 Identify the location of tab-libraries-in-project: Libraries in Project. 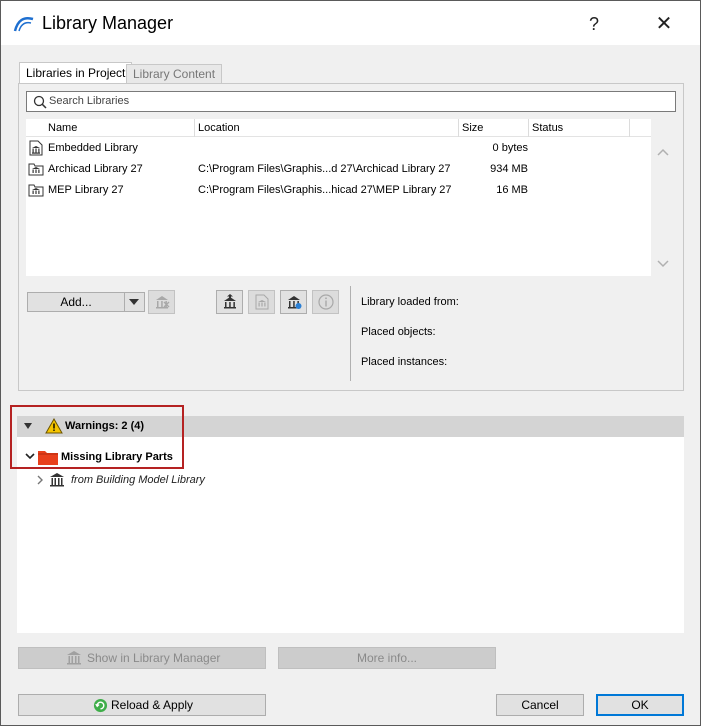
(76, 73).